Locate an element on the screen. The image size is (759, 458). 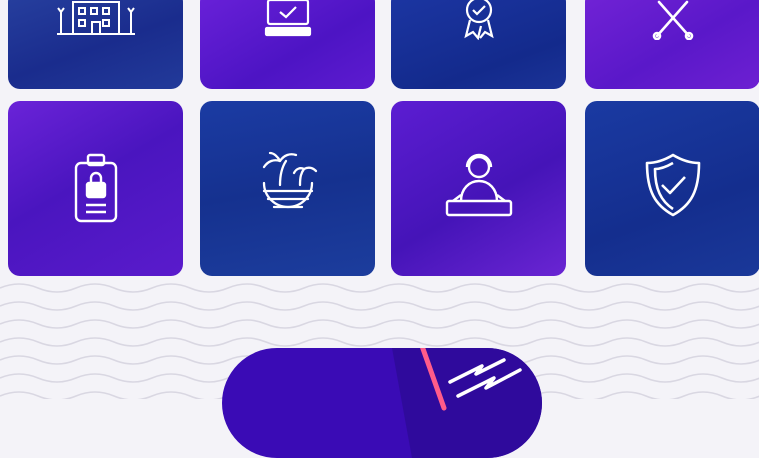
tile-dining is located at coordinates (672, 44).